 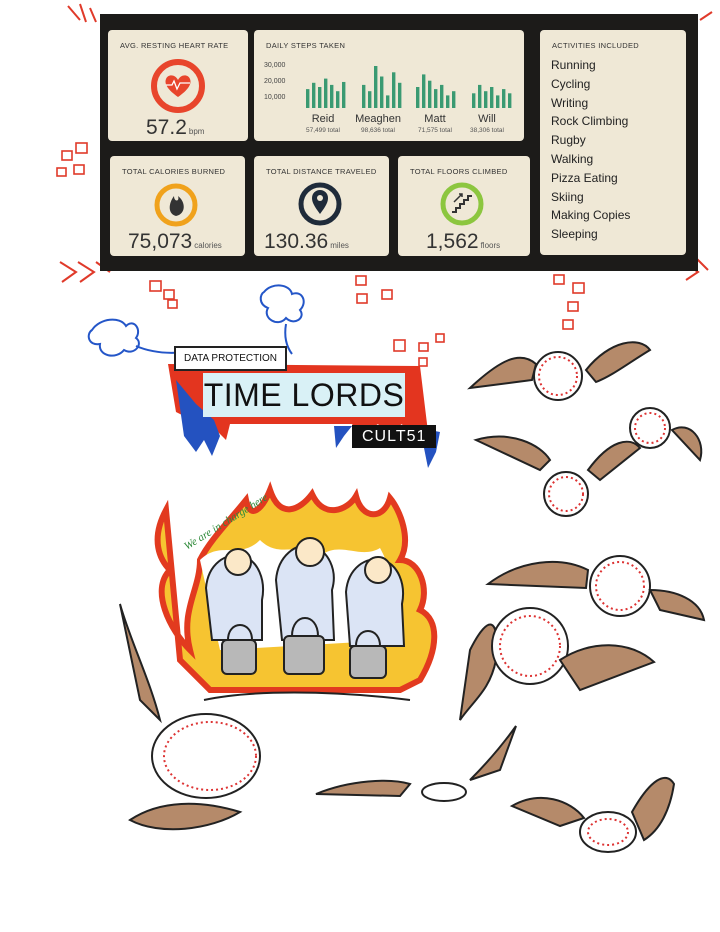 I want to click on activity-item: Running, so click(x=573, y=65).